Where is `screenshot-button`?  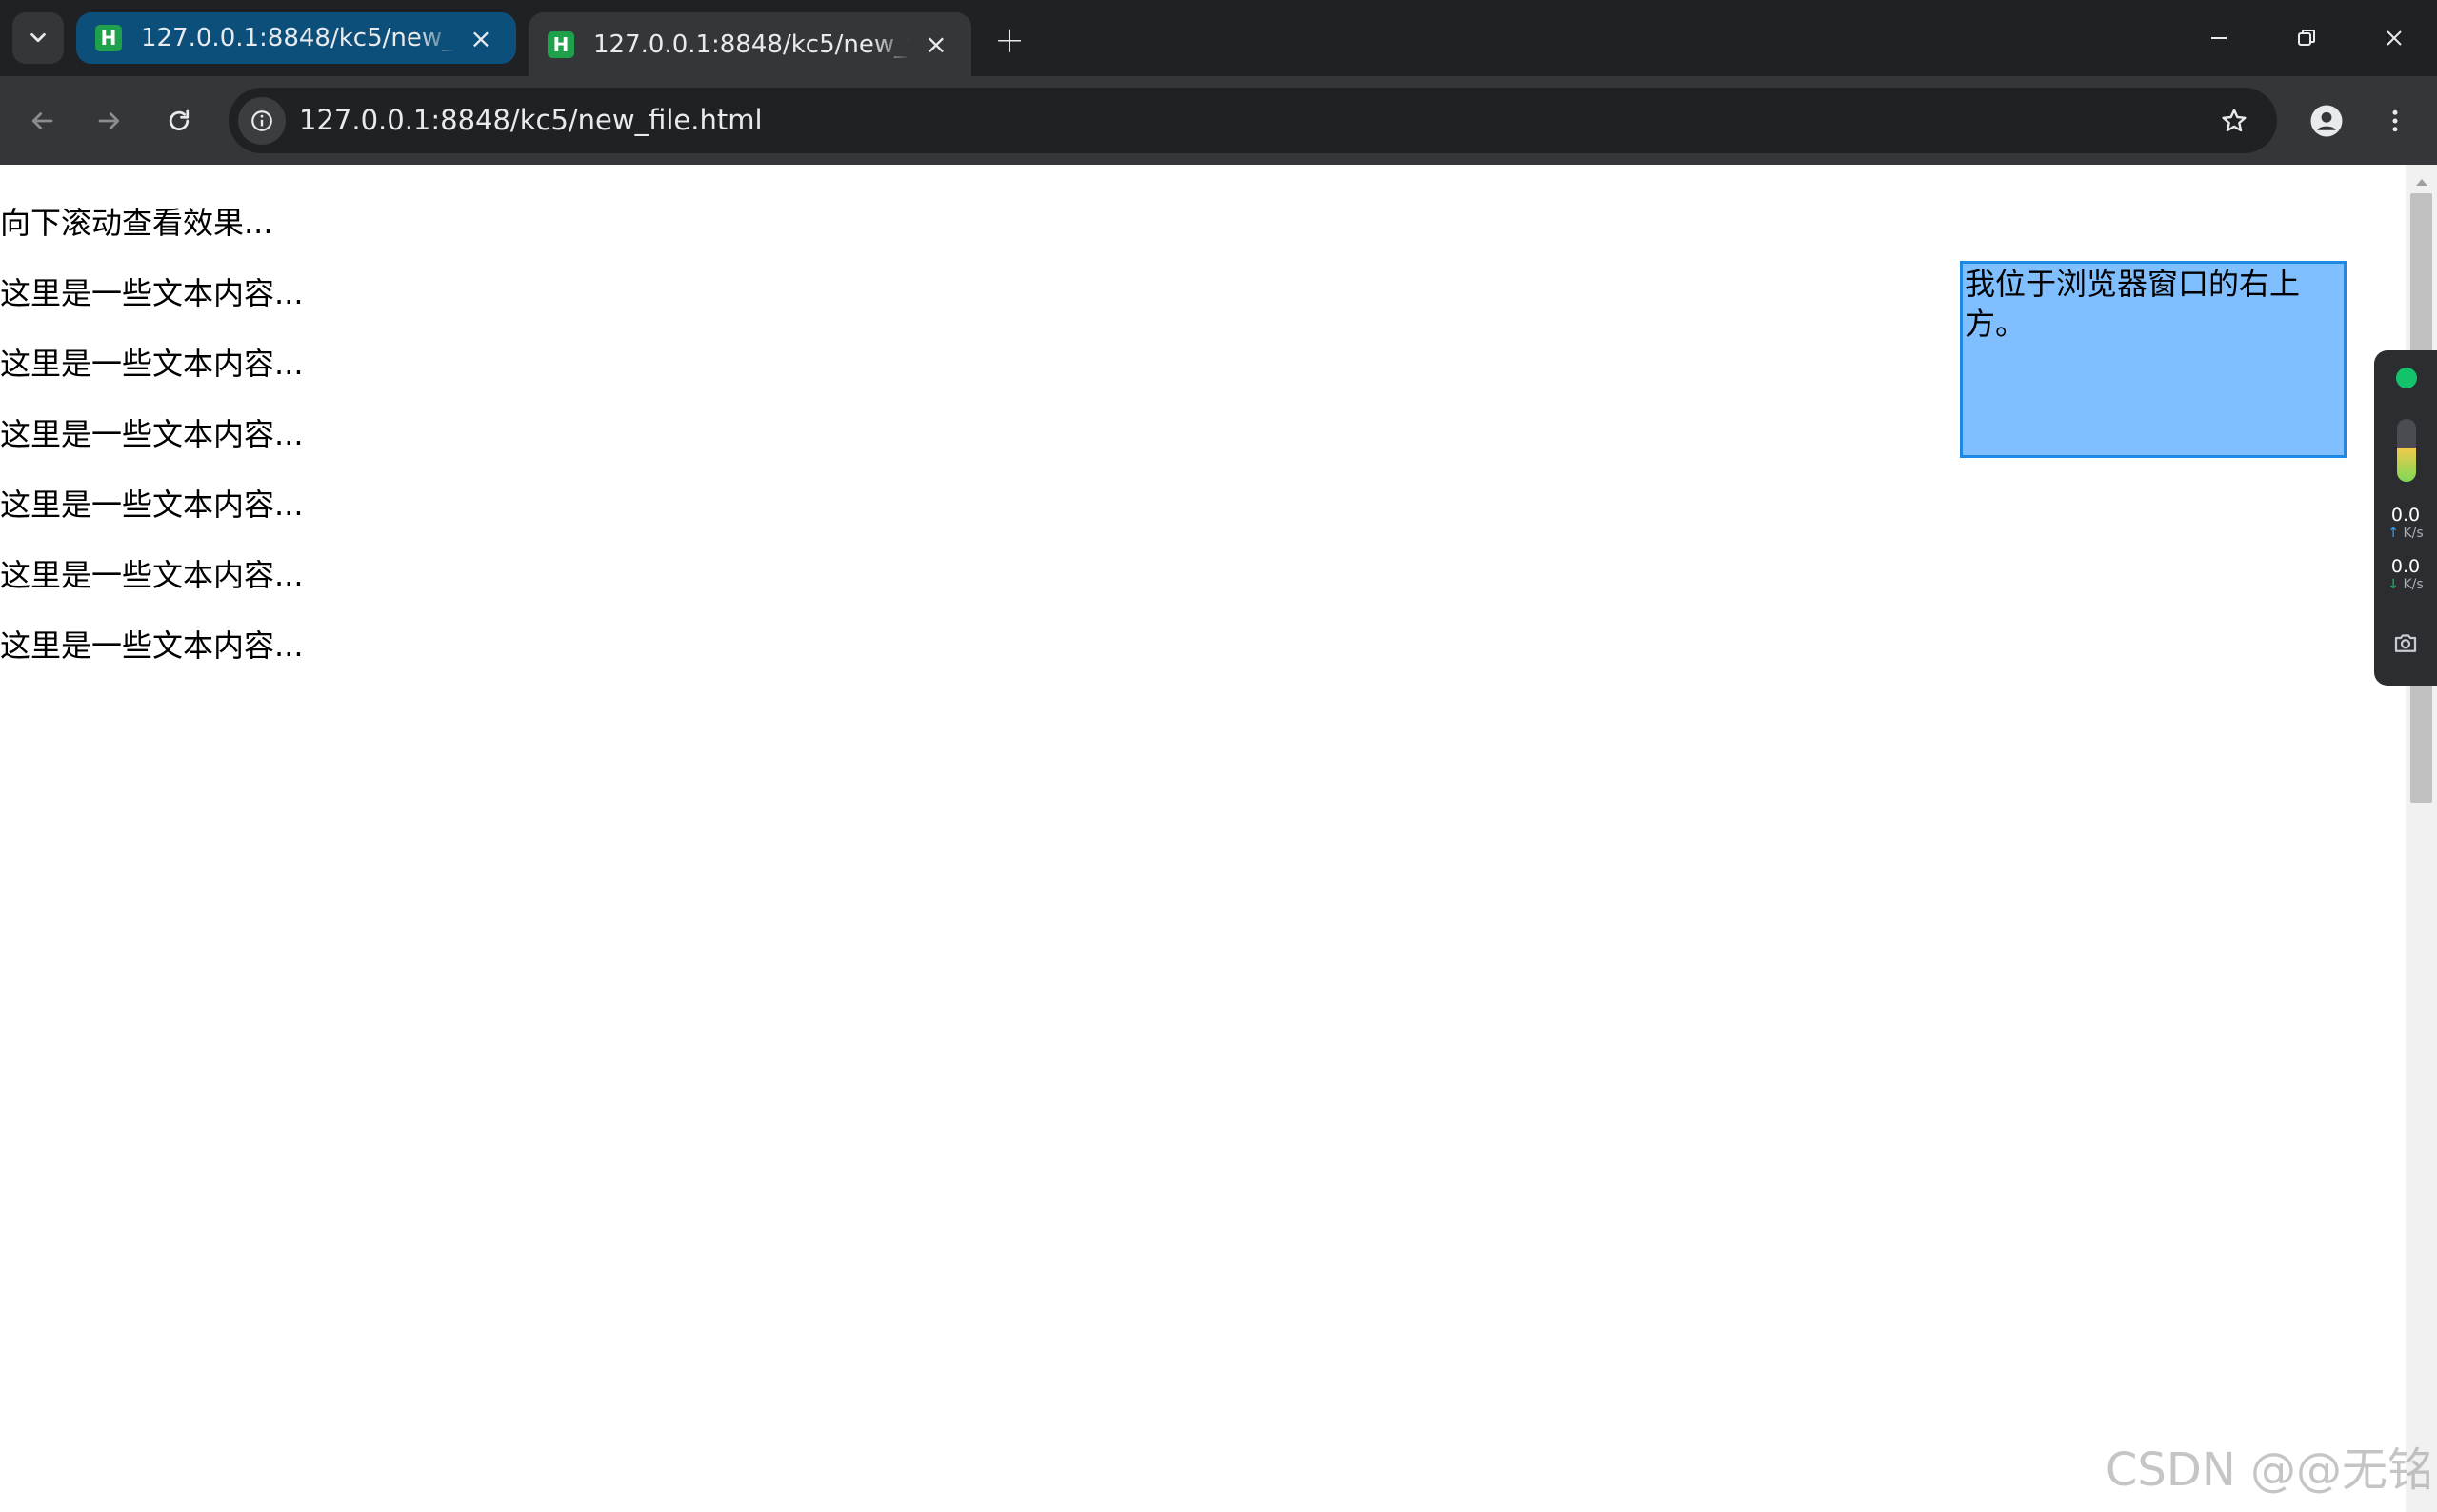
screenshot-button is located at coordinates (2405, 643).